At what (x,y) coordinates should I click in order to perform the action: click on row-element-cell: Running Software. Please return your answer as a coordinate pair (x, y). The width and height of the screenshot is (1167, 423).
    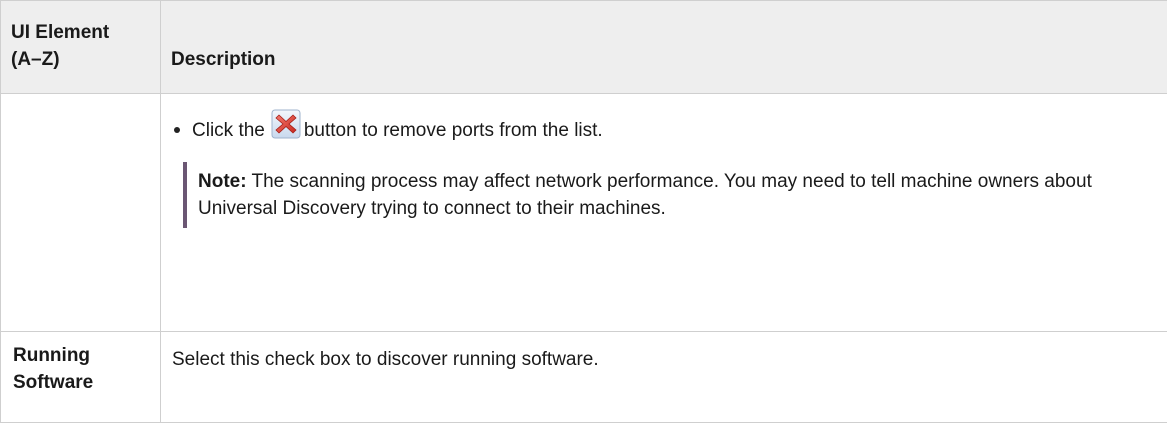
    Looking at the image, I should click on (81, 377).